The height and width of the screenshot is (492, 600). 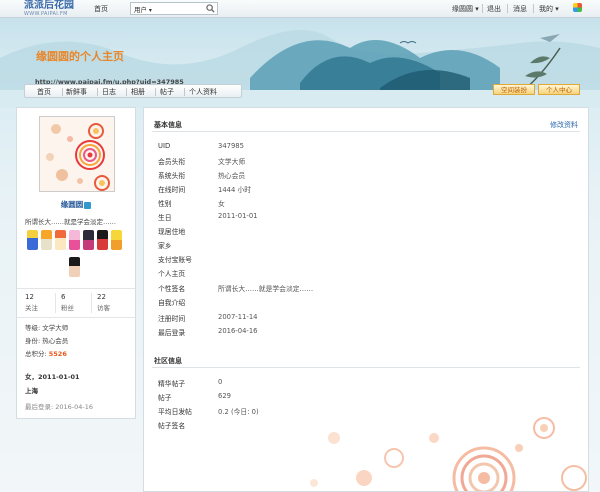 What do you see at coordinates (138, 92) in the screenshot?
I see `nav-album: 相册` at bounding box center [138, 92].